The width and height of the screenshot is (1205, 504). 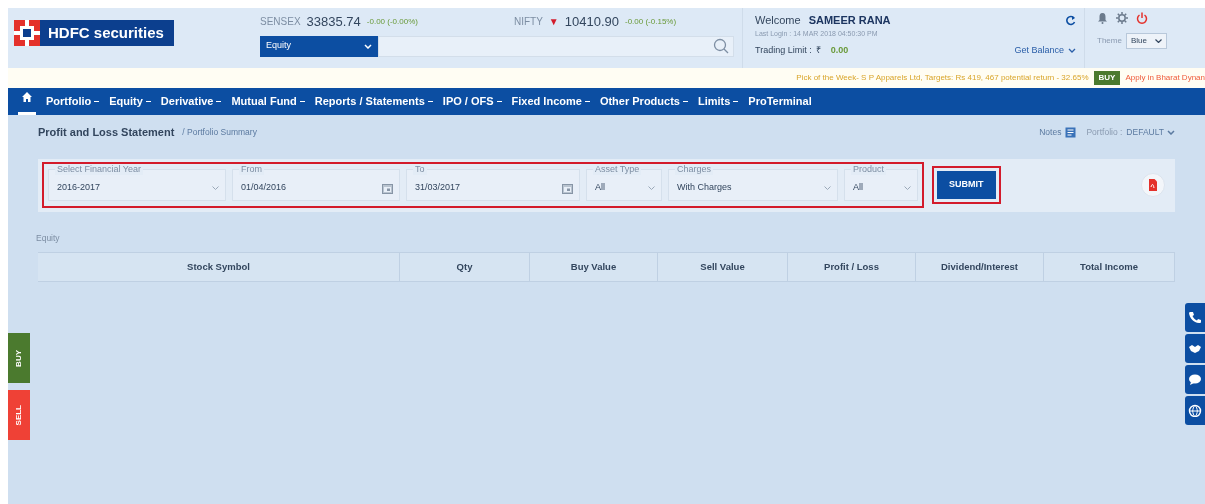 What do you see at coordinates (1142, 18) in the screenshot?
I see `power-icon` at bounding box center [1142, 18].